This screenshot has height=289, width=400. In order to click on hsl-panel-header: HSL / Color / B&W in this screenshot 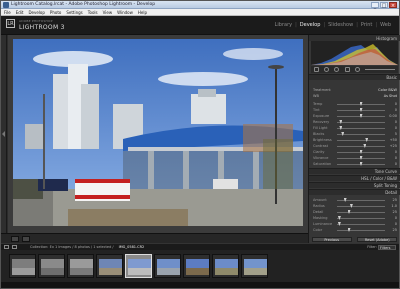, I will do `click(354, 178)`.